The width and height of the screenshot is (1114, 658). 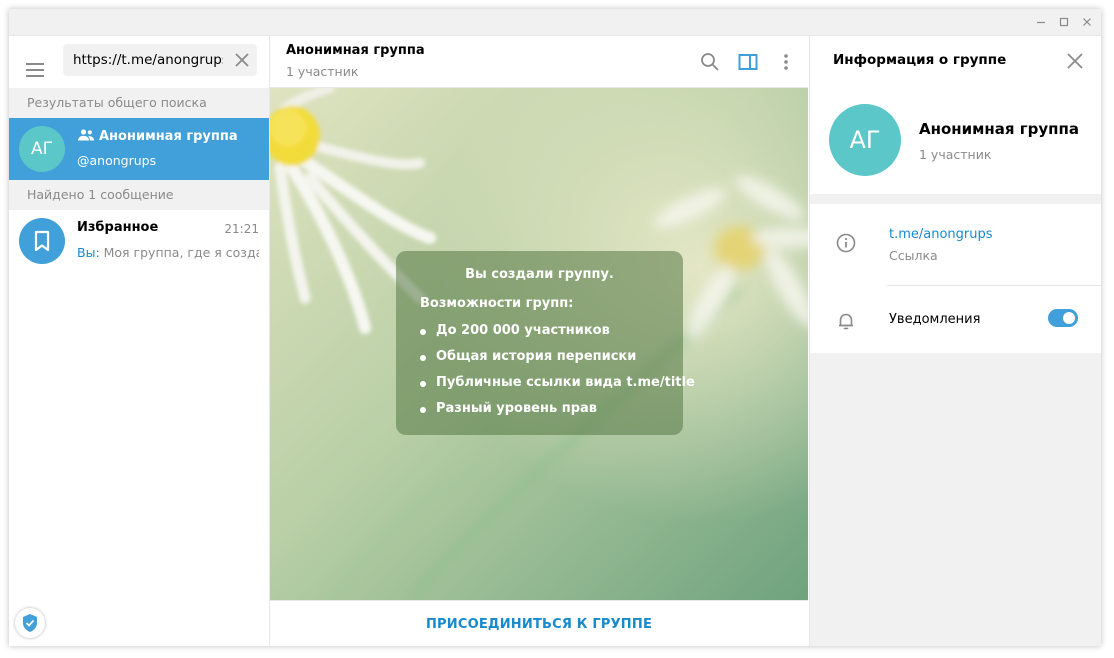 I want to click on maximize-icon, so click(x=1064, y=22).